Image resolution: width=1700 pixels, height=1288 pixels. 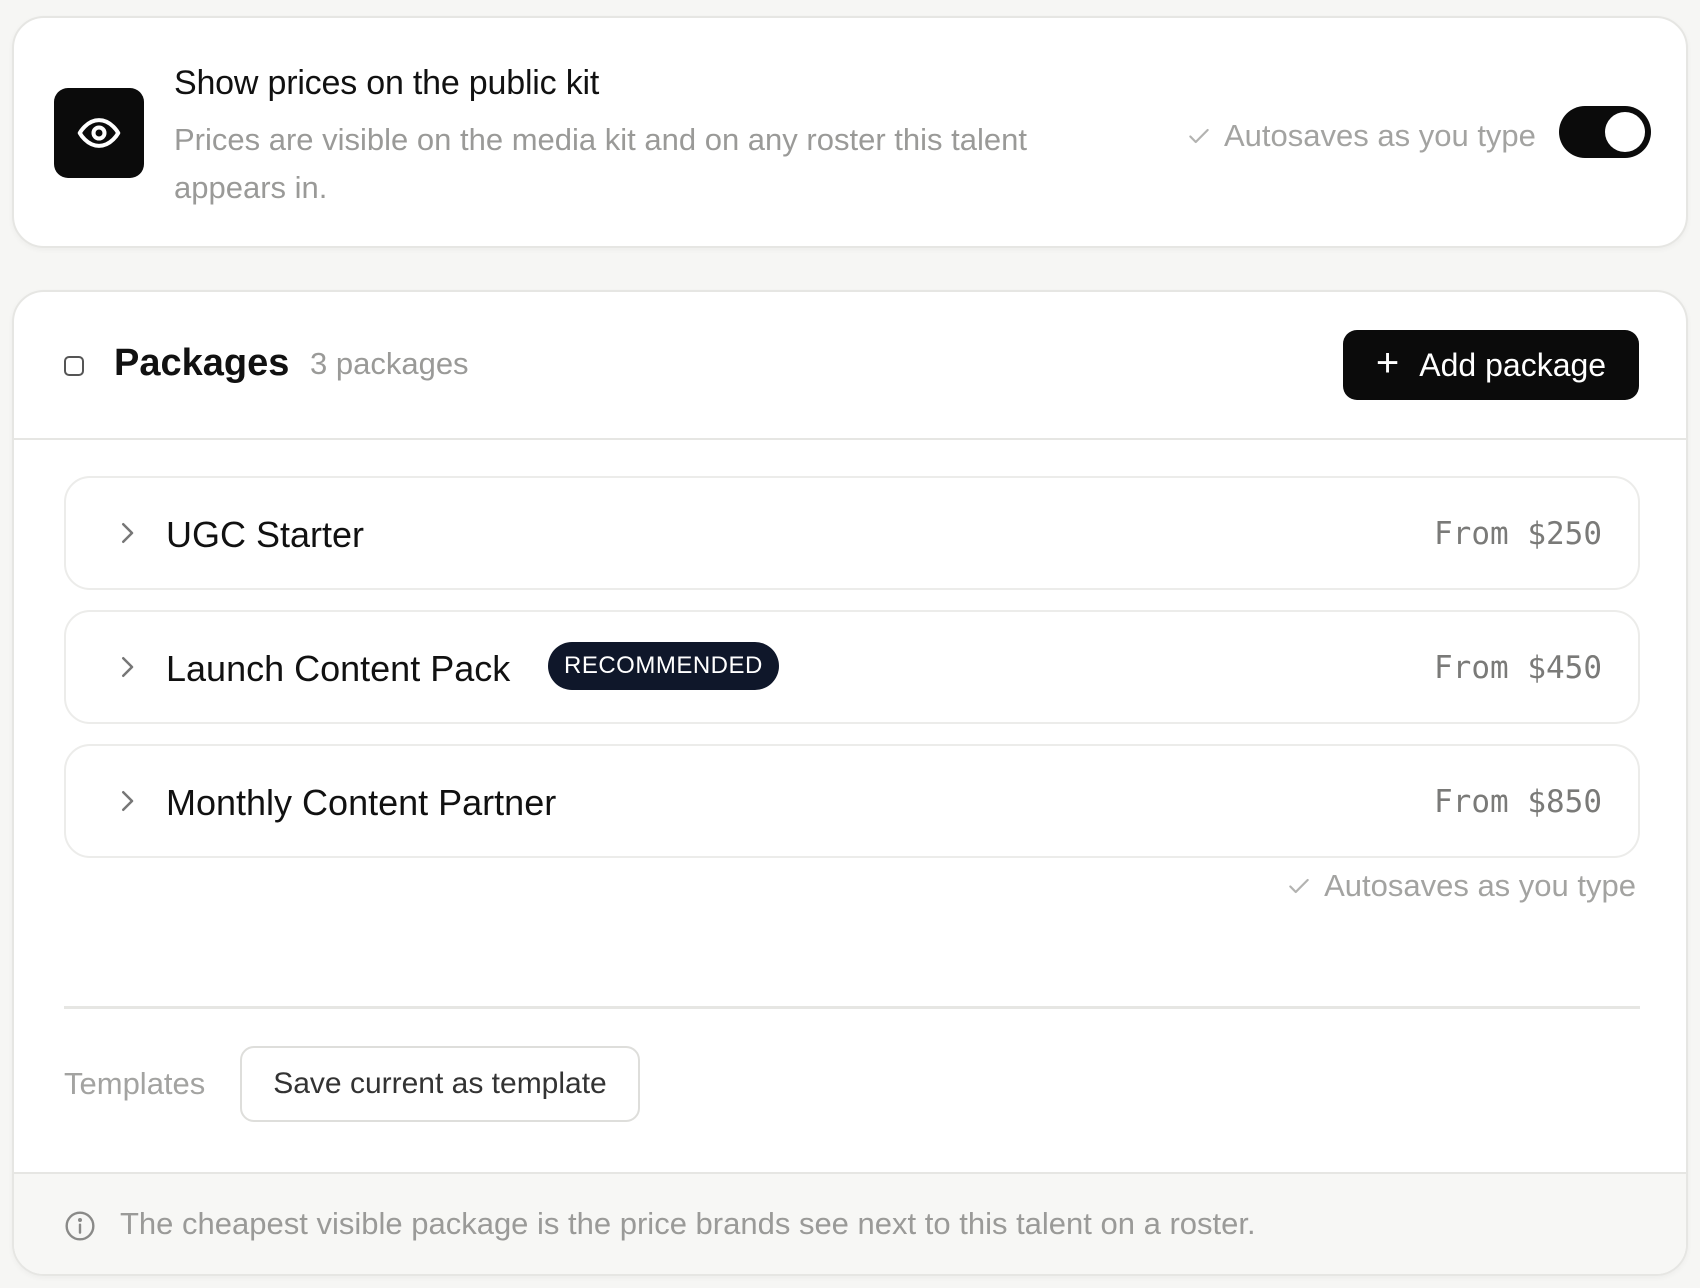 What do you see at coordinates (338, 668) in the screenshot?
I see `package-name: Launch Content Pack` at bounding box center [338, 668].